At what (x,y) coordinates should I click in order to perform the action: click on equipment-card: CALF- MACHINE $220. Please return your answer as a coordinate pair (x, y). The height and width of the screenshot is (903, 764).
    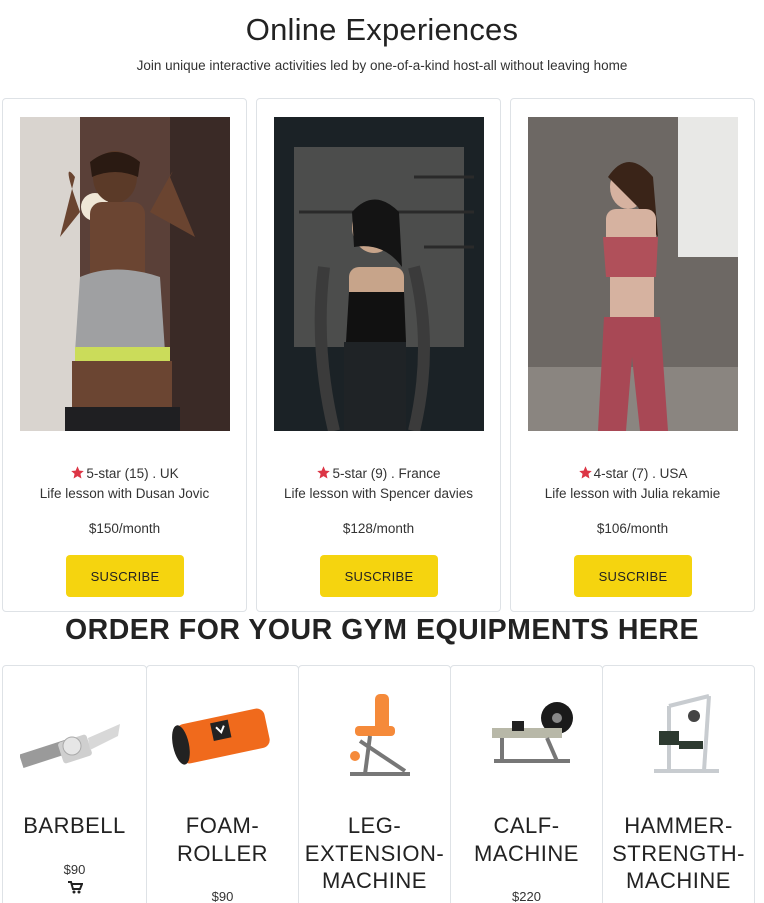
    Looking at the image, I should click on (526, 784).